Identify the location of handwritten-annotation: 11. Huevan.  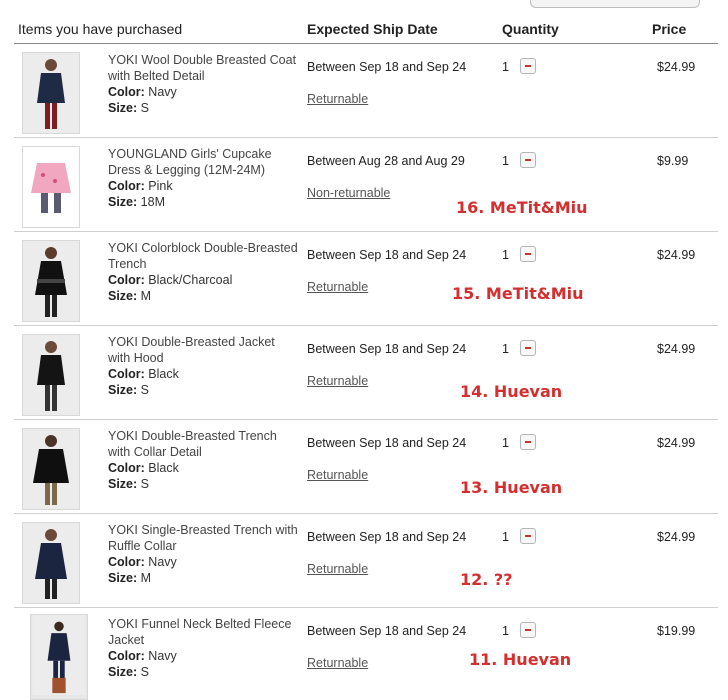
(520, 659).